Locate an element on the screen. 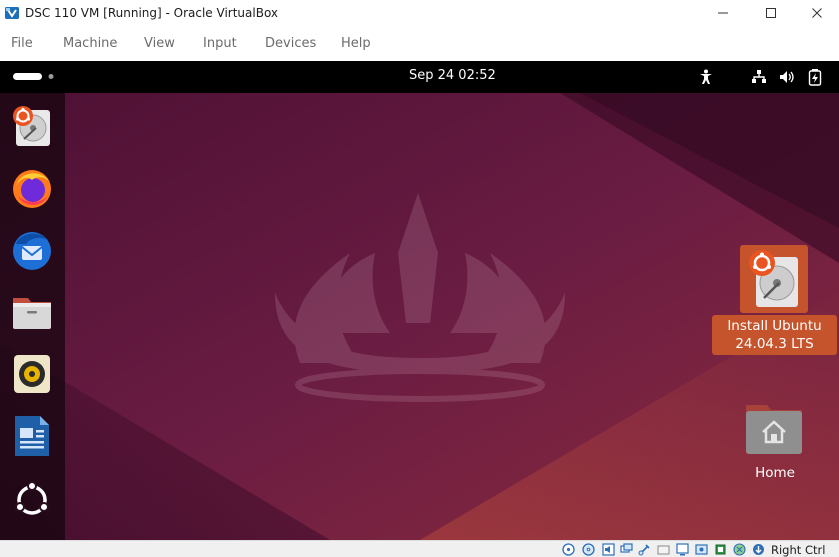 This screenshot has width=839, height=557. title-bar: DSC 110 VM [Running] - Oracle VirtualBox is located at coordinates (419, 13).